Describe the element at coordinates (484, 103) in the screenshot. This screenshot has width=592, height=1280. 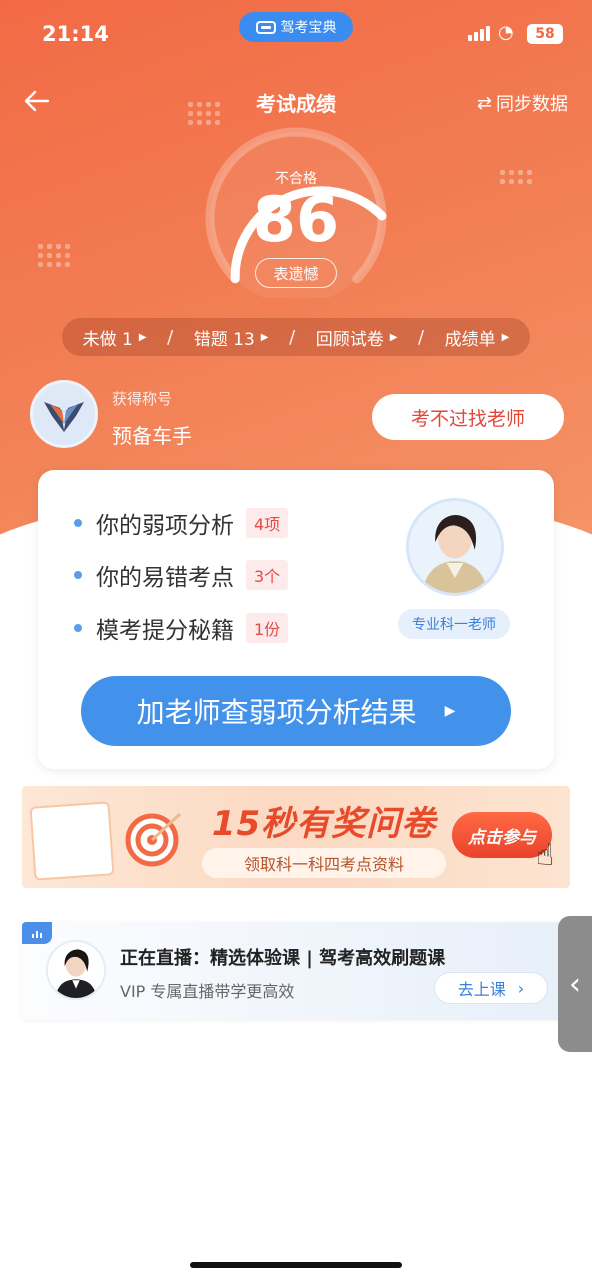
I see `sync-icon: ⇄` at that location.